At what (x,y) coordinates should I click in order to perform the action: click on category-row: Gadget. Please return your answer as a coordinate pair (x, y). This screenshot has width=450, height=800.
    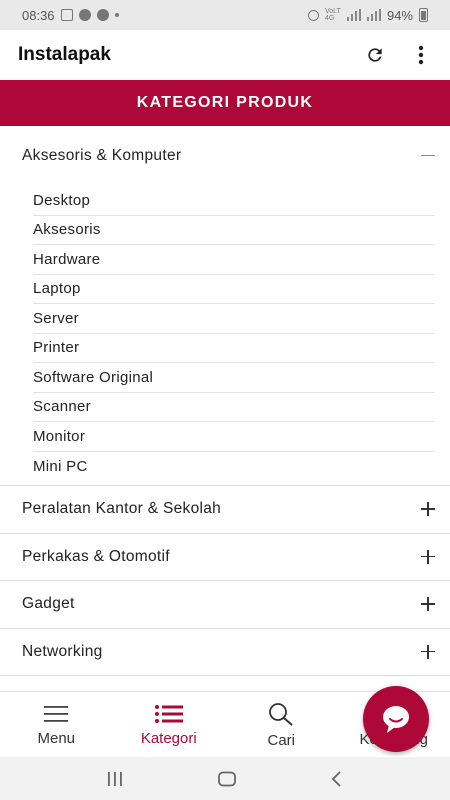
    Looking at the image, I should click on (225, 604).